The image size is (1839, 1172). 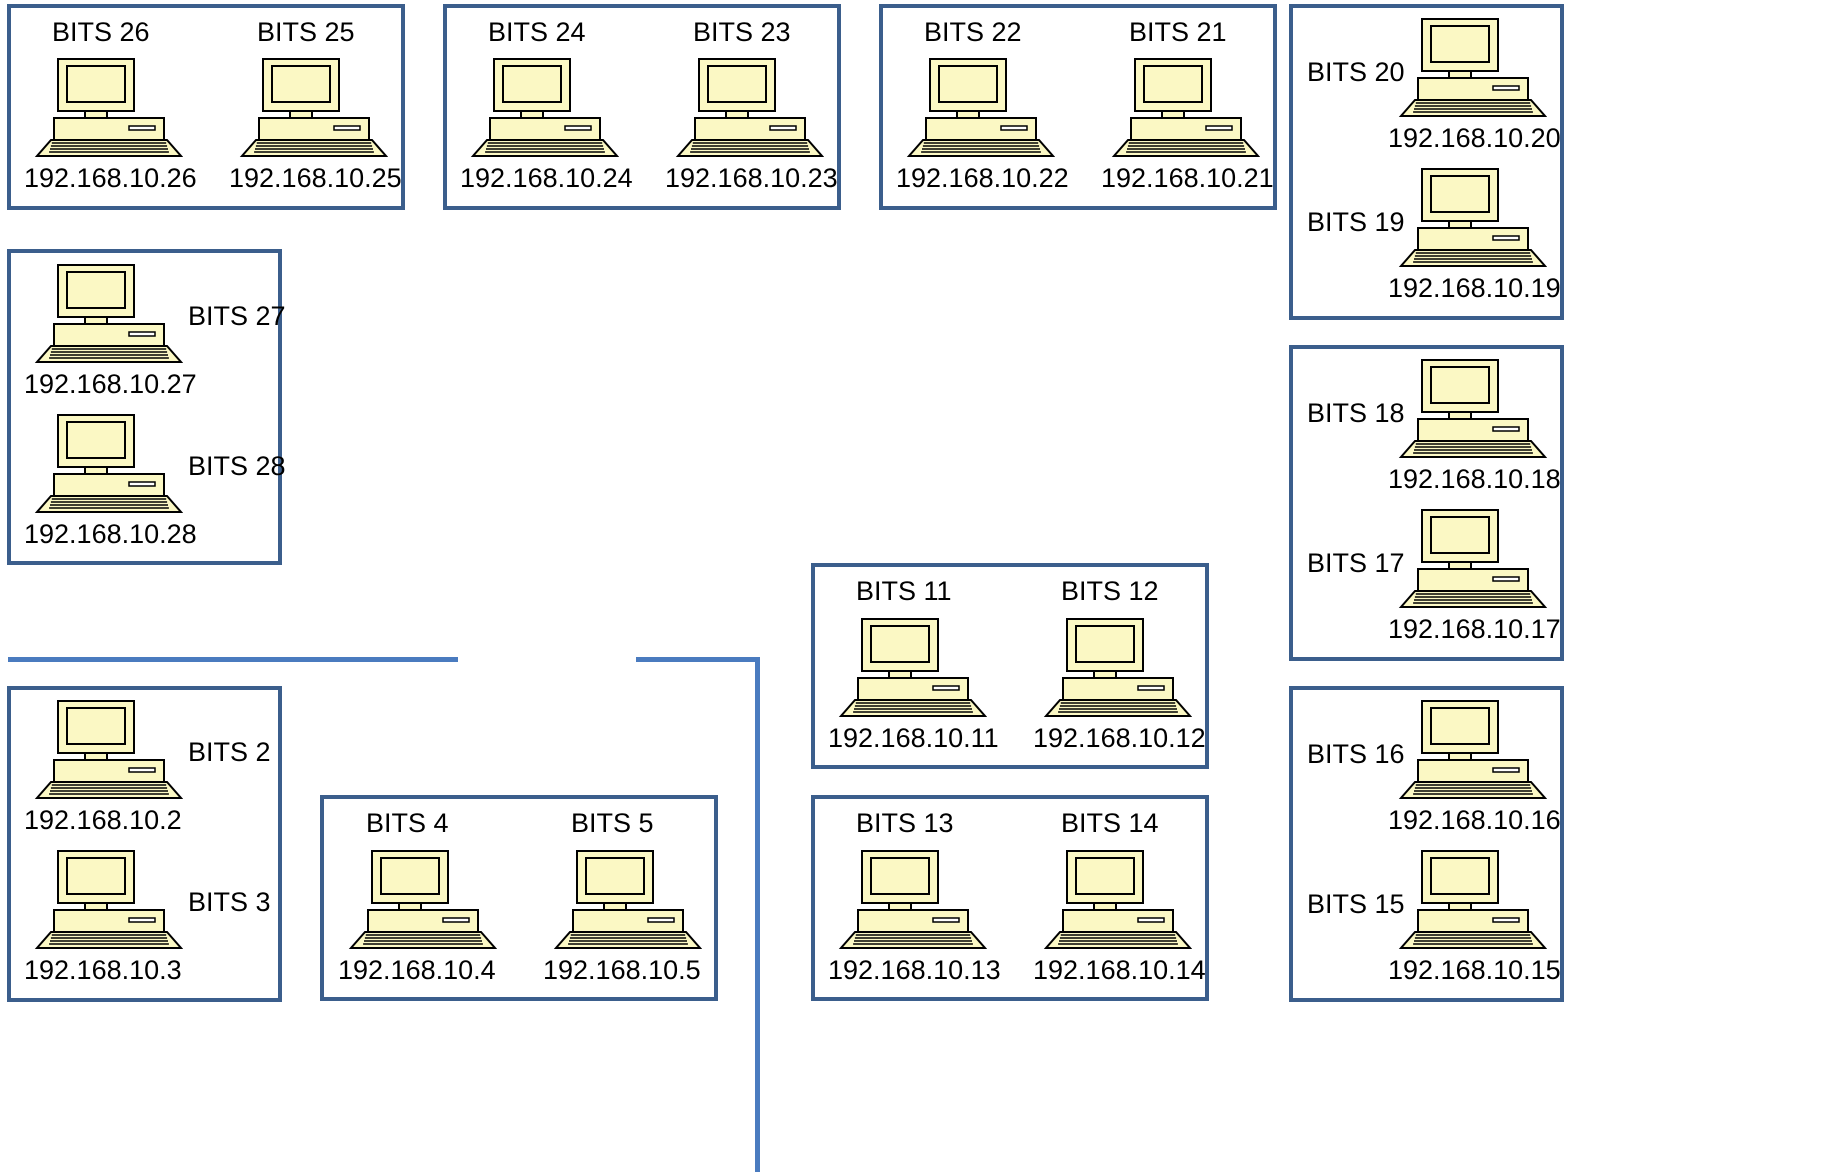 What do you see at coordinates (1356, 754) in the screenshot?
I see `host-name-label: BITS 16` at bounding box center [1356, 754].